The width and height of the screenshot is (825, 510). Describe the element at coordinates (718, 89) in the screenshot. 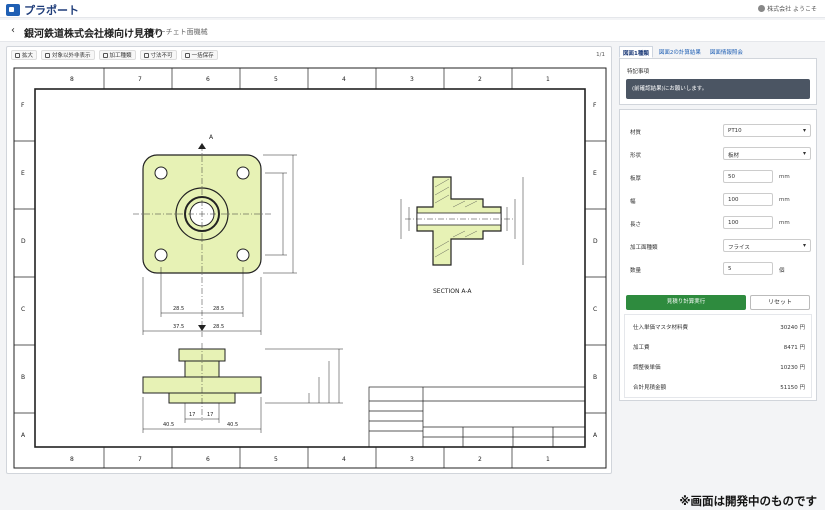

I see `notice-text: (前確認結果)にお願いします。` at that location.